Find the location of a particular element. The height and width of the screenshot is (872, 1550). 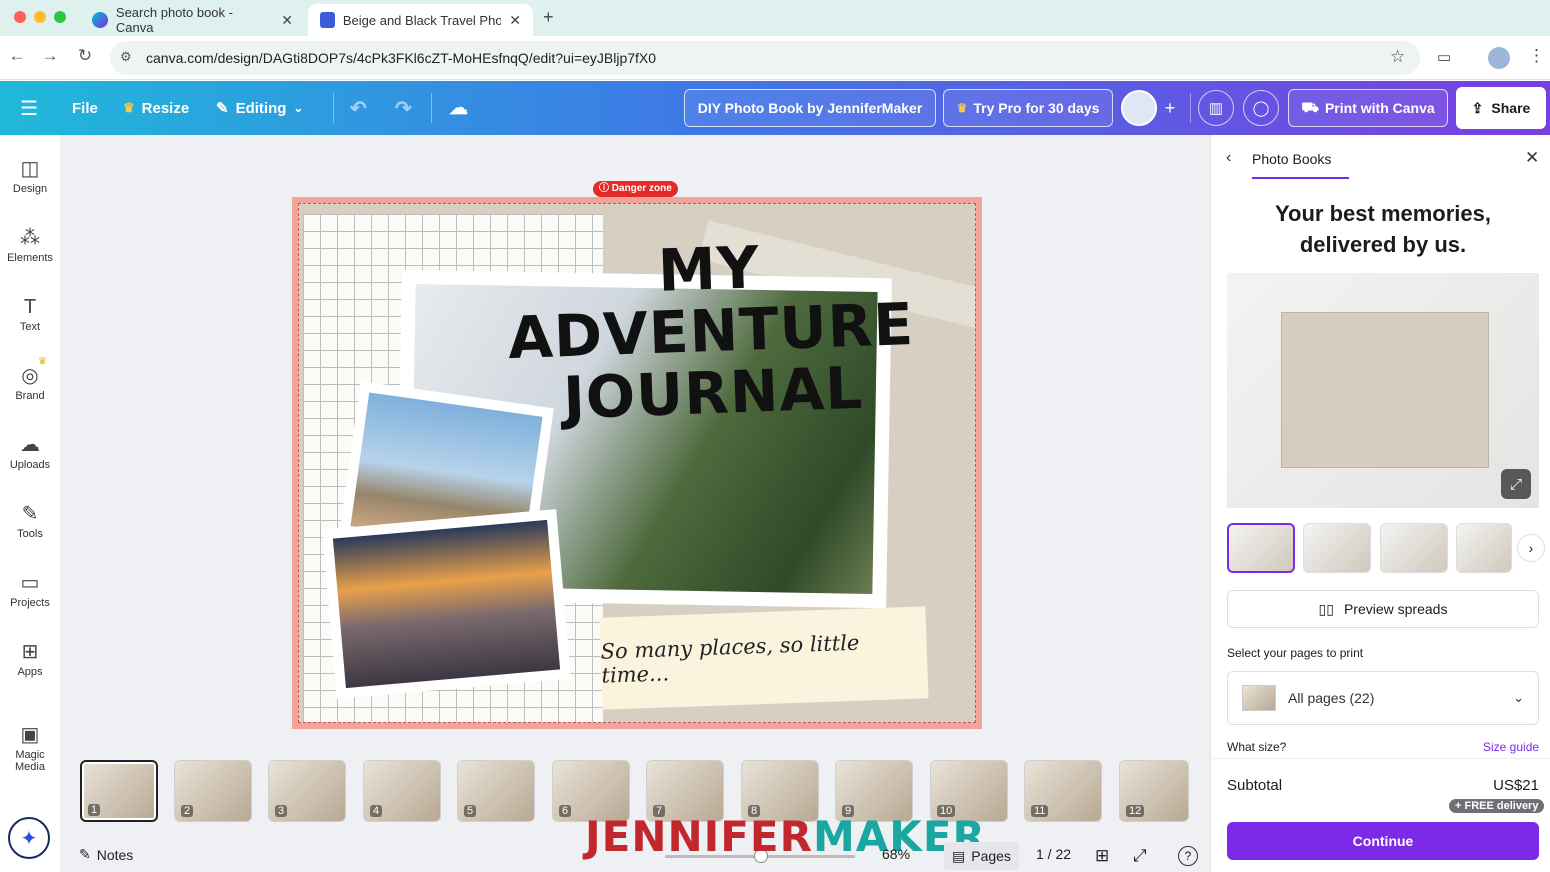

free-delivery-badge: + FREE delivery is located at coordinates (1497, 806).